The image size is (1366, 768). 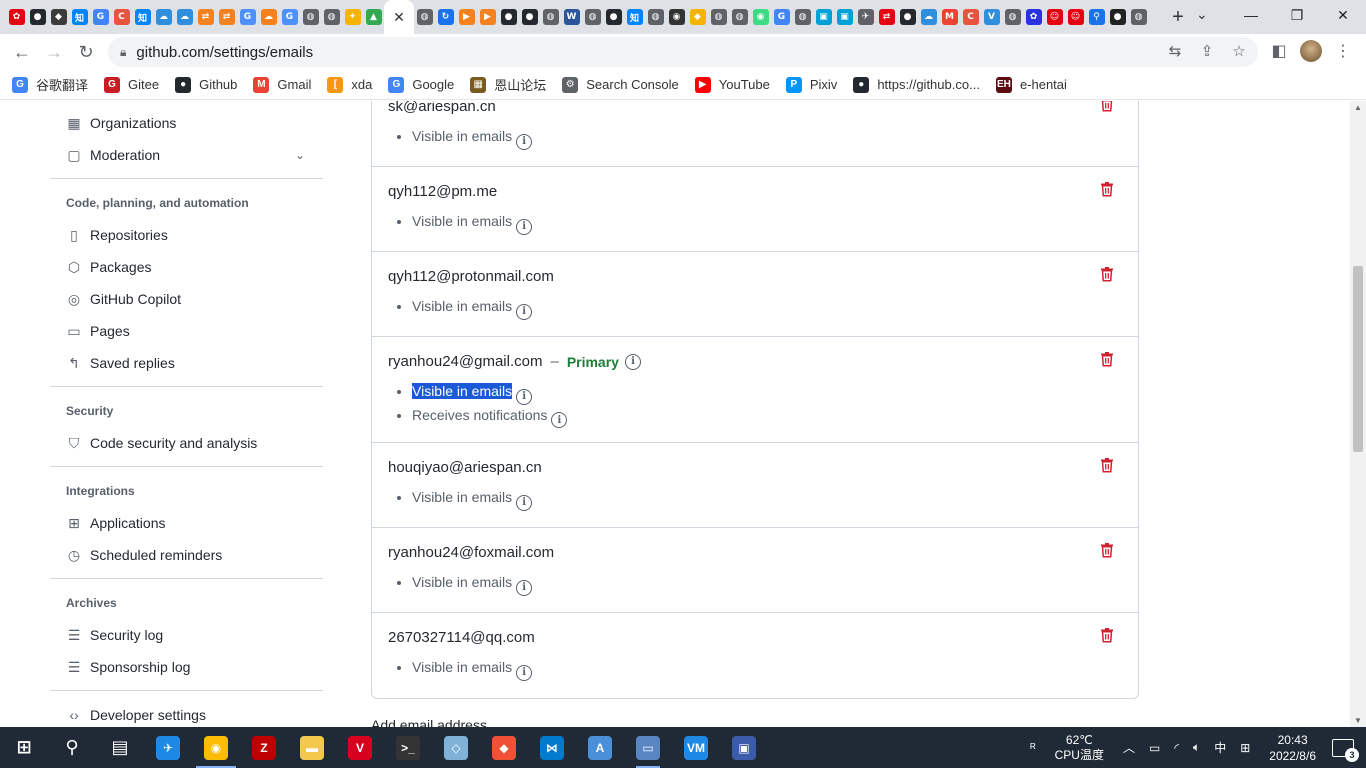 I want to click on taskbar-button: VM, so click(x=696, y=747).